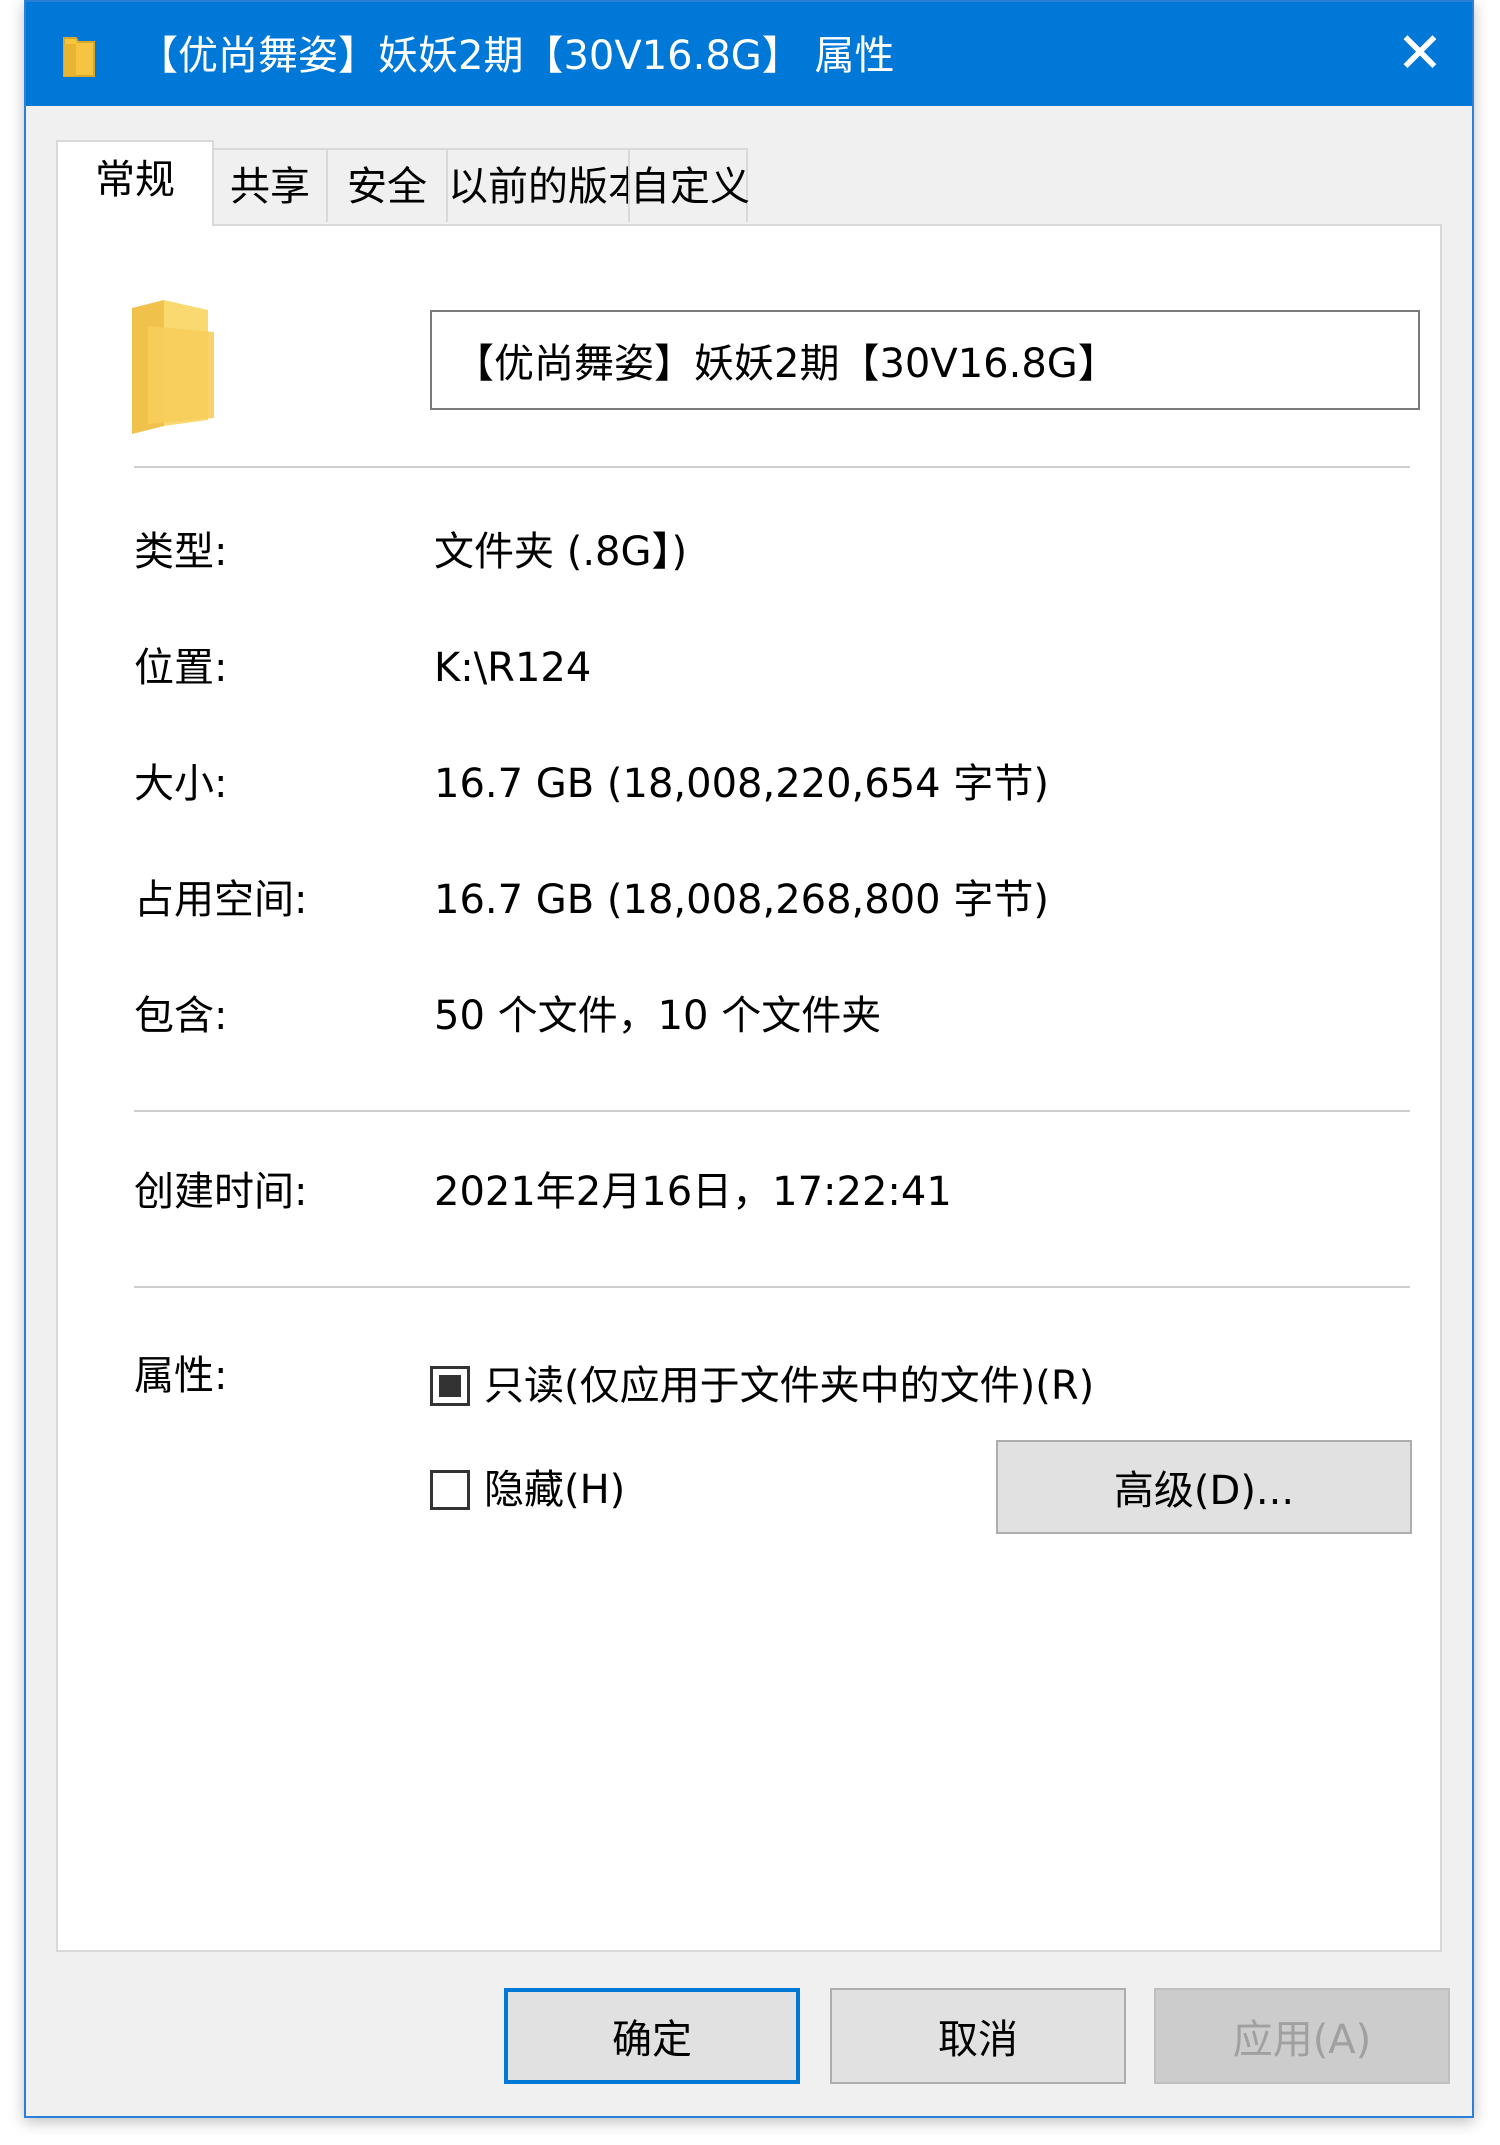 The height and width of the screenshot is (2145, 1500). What do you see at coordinates (513, 668) in the screenshot?
I see `location-value: K:\R124` at bounding box center [513, 668].